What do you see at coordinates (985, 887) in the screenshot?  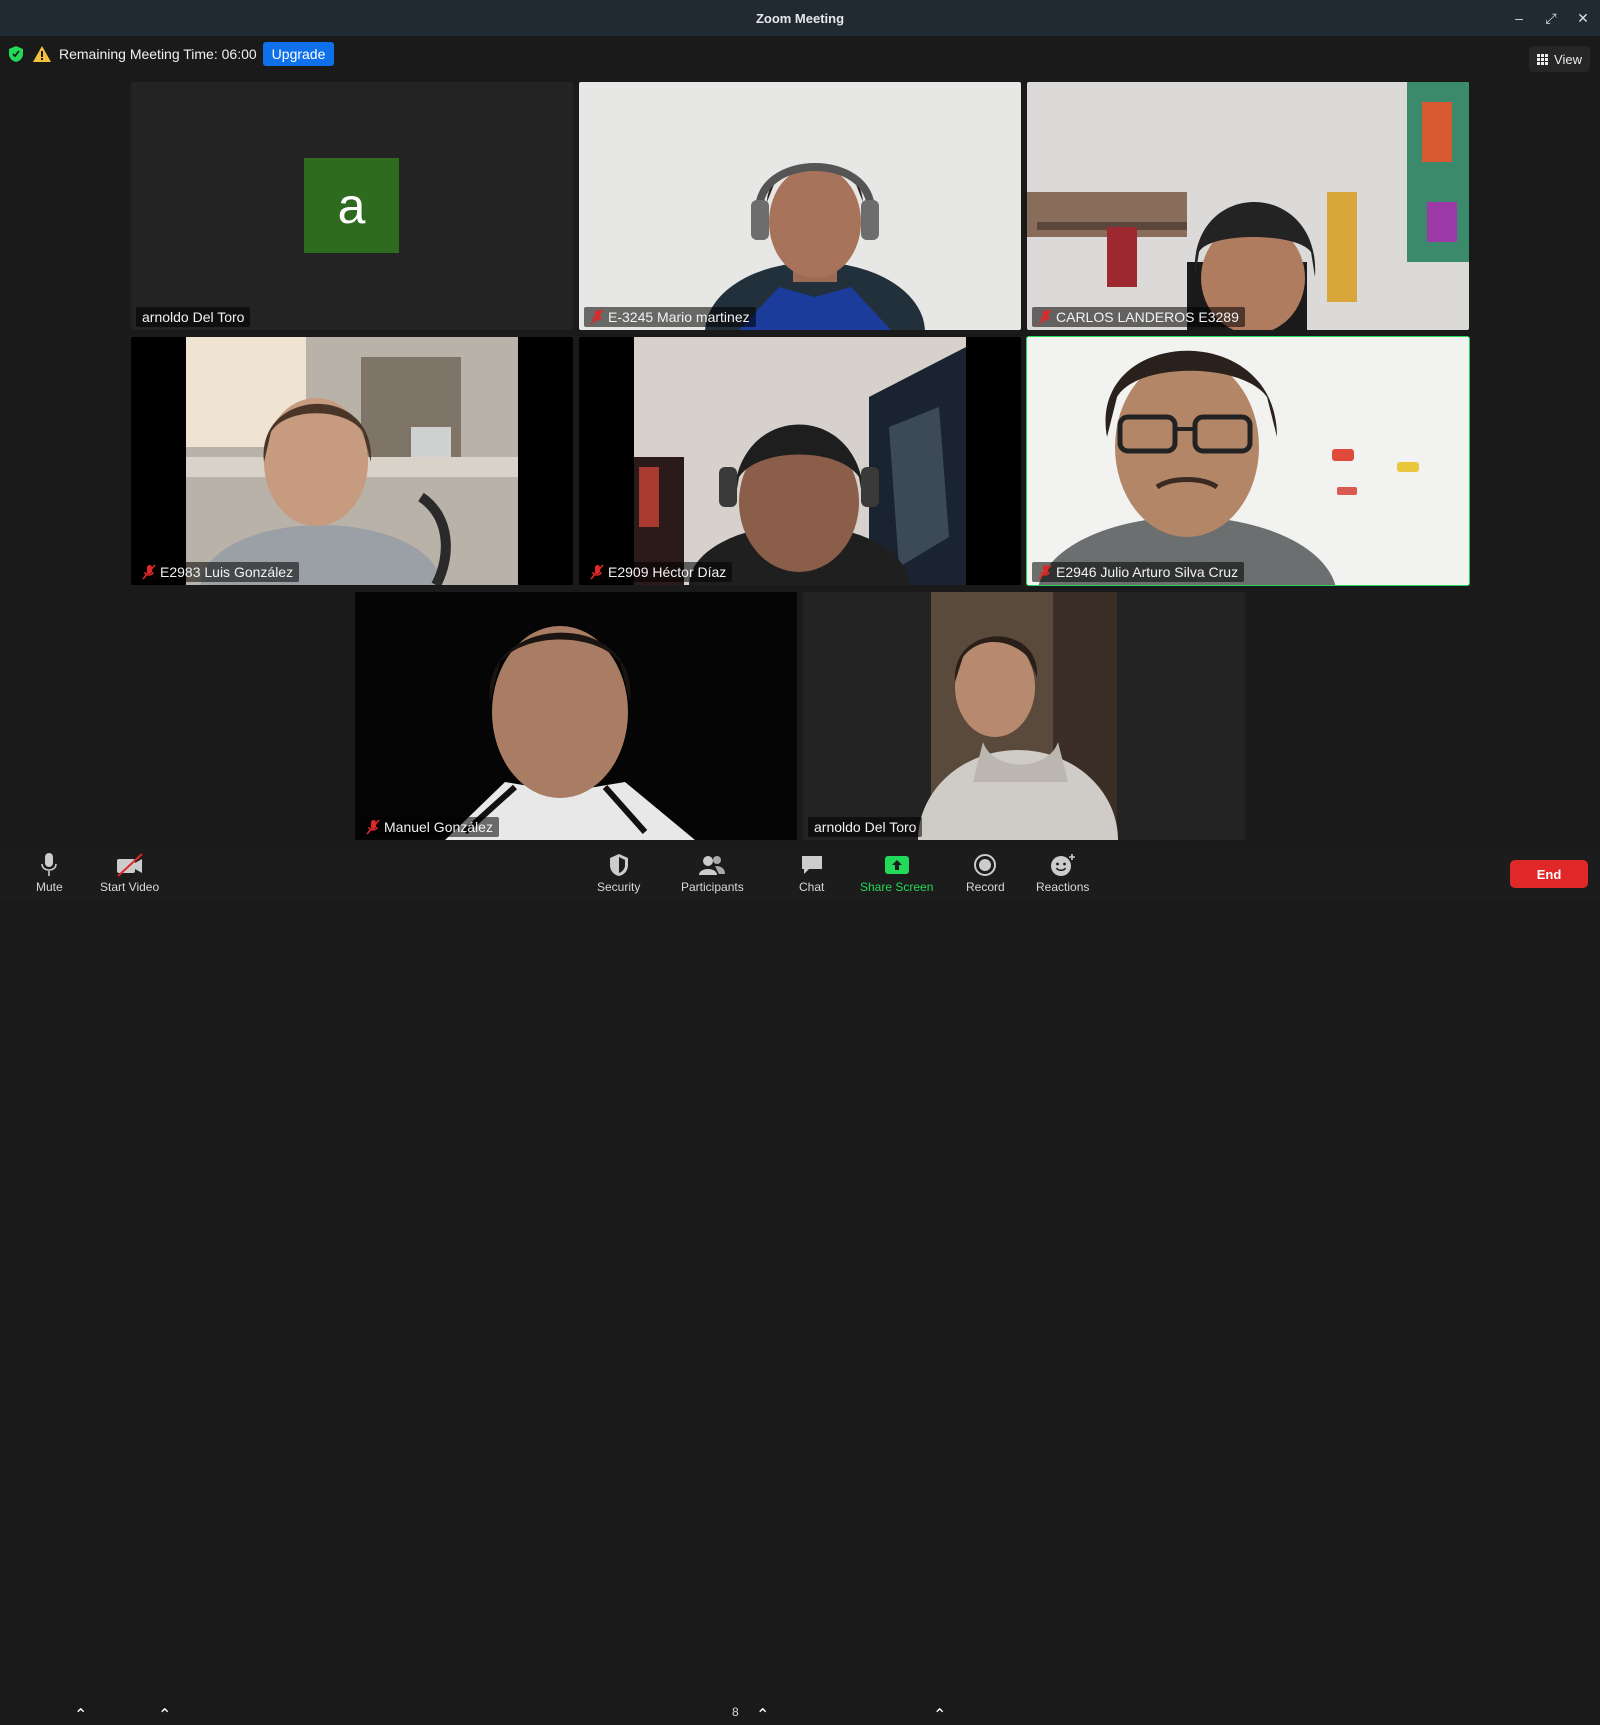 I see `record-label: Record` at bounding box center [985, 887].